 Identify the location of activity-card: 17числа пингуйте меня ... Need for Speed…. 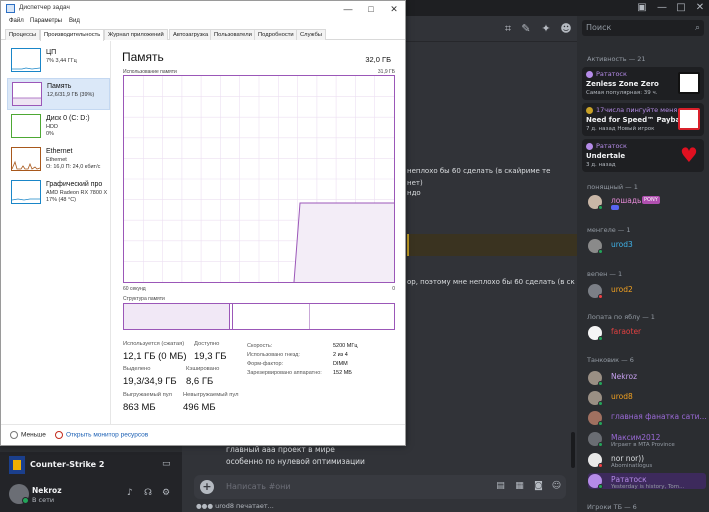
(643, 119).